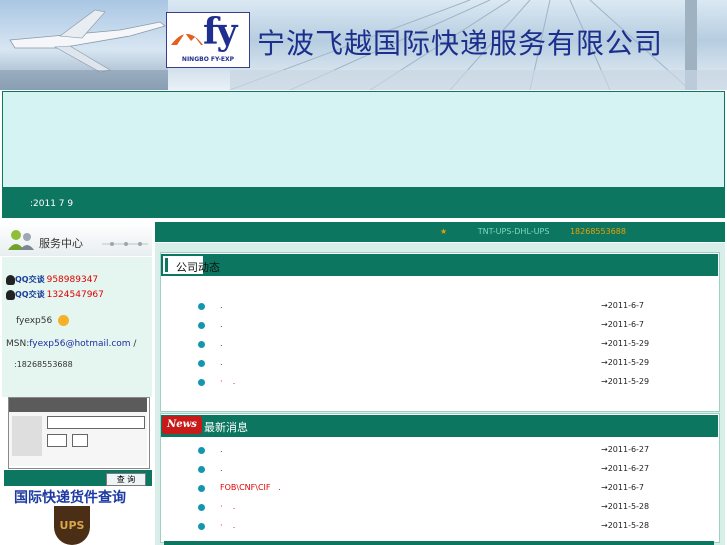 This screenshot has height=545, width=727. What do you see at coordinates (198, 267) in the screenshot?
I see `company-news-title: 公司动态` at bounding box center [198, 267].